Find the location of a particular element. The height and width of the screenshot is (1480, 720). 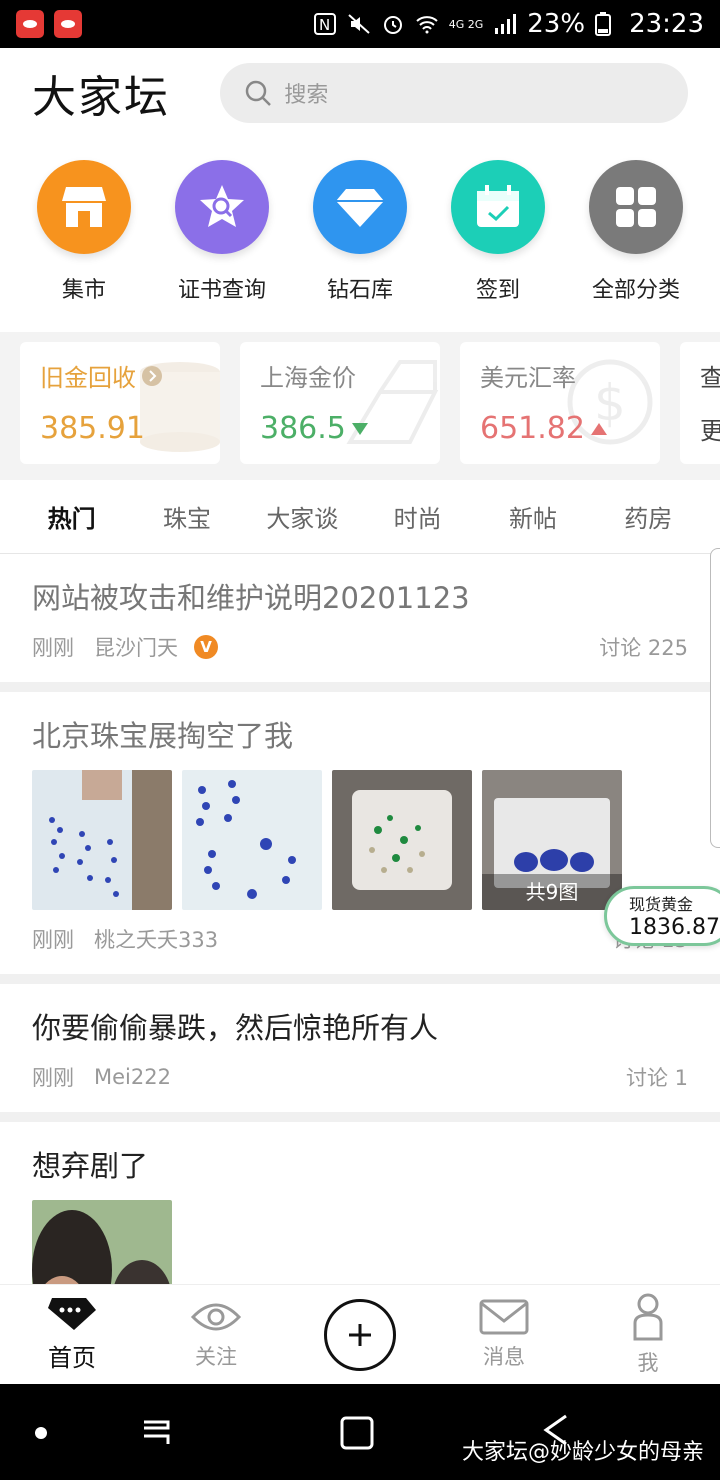

post-title: 你要偷偷暴跌，然后惊艳所有人 is located at coordinates (235, 1028).